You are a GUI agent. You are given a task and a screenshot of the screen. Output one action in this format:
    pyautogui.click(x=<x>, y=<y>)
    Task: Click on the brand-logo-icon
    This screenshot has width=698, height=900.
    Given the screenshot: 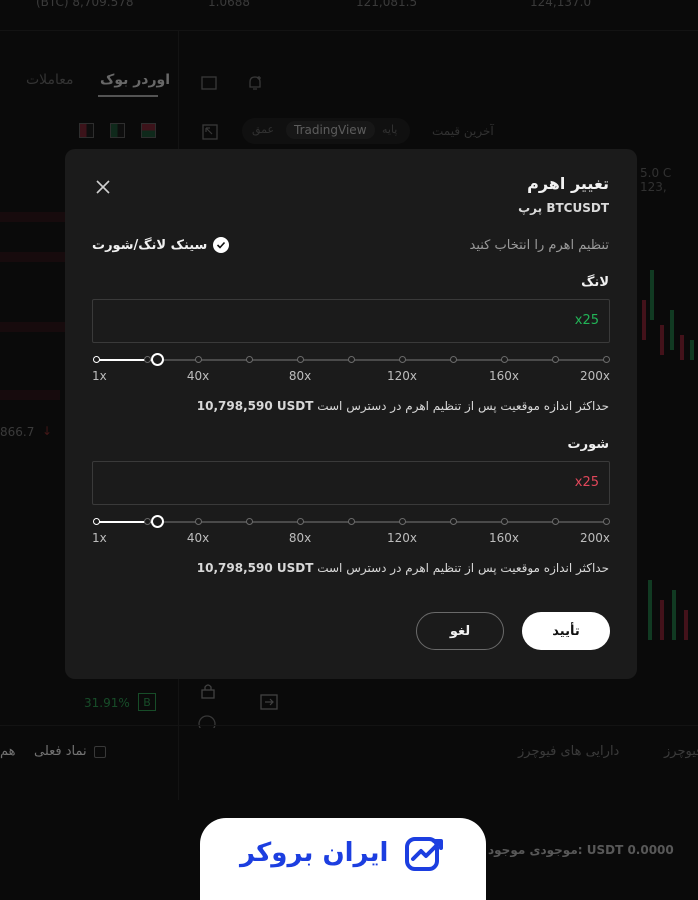 What is the action you would take?
    pyautogui.click(x=424, y=854)
    